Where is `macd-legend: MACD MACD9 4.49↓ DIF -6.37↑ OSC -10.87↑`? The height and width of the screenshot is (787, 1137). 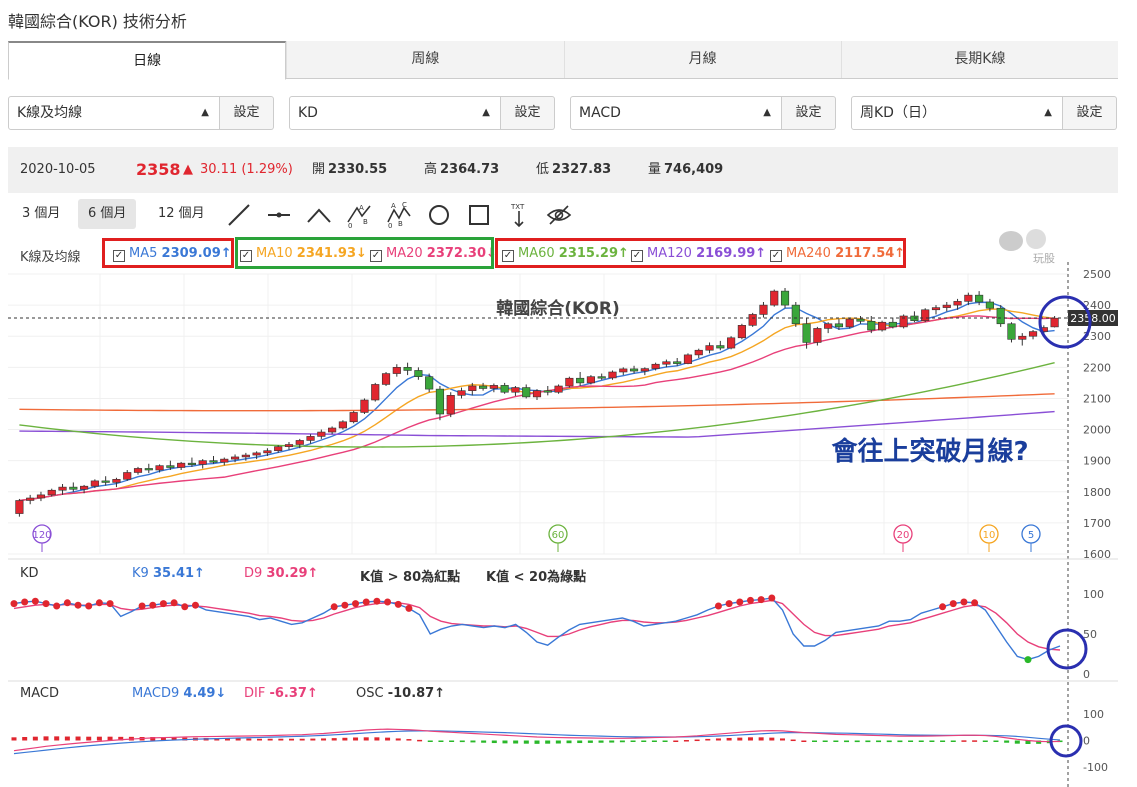 macd-legend: MACD MACD9 4.49↓ DIF -6.37↑ OSC -10.87↑ is located at coordinates (232, 693).